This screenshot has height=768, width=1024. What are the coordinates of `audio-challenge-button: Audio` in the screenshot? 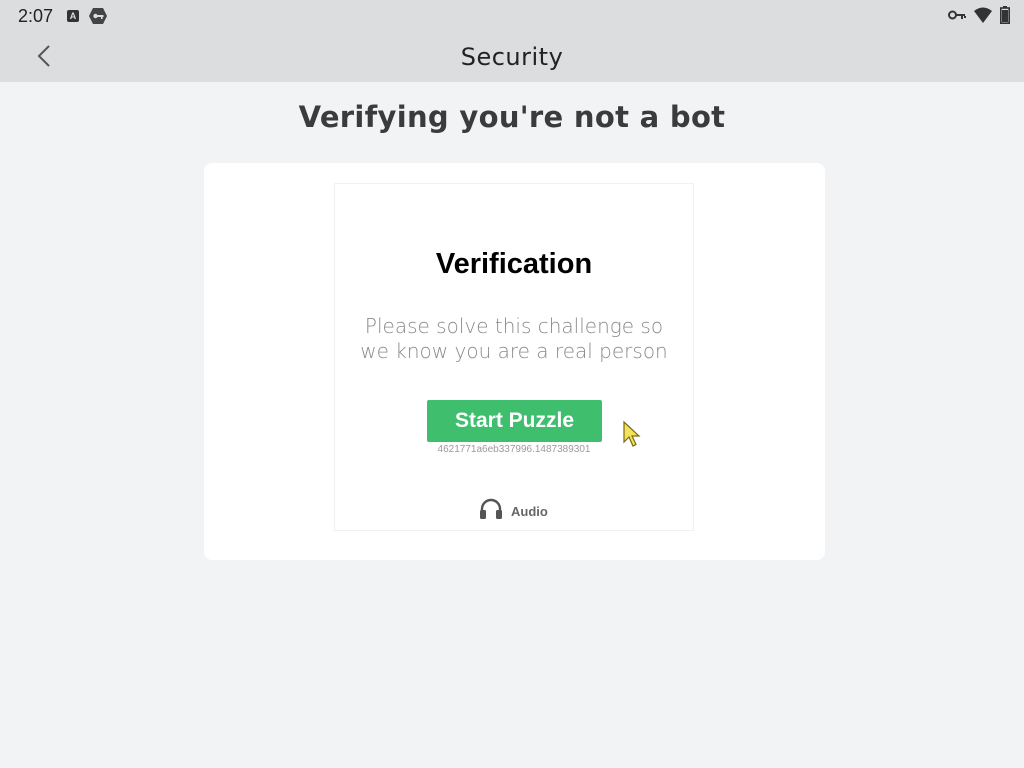 It's located at (513, 511).